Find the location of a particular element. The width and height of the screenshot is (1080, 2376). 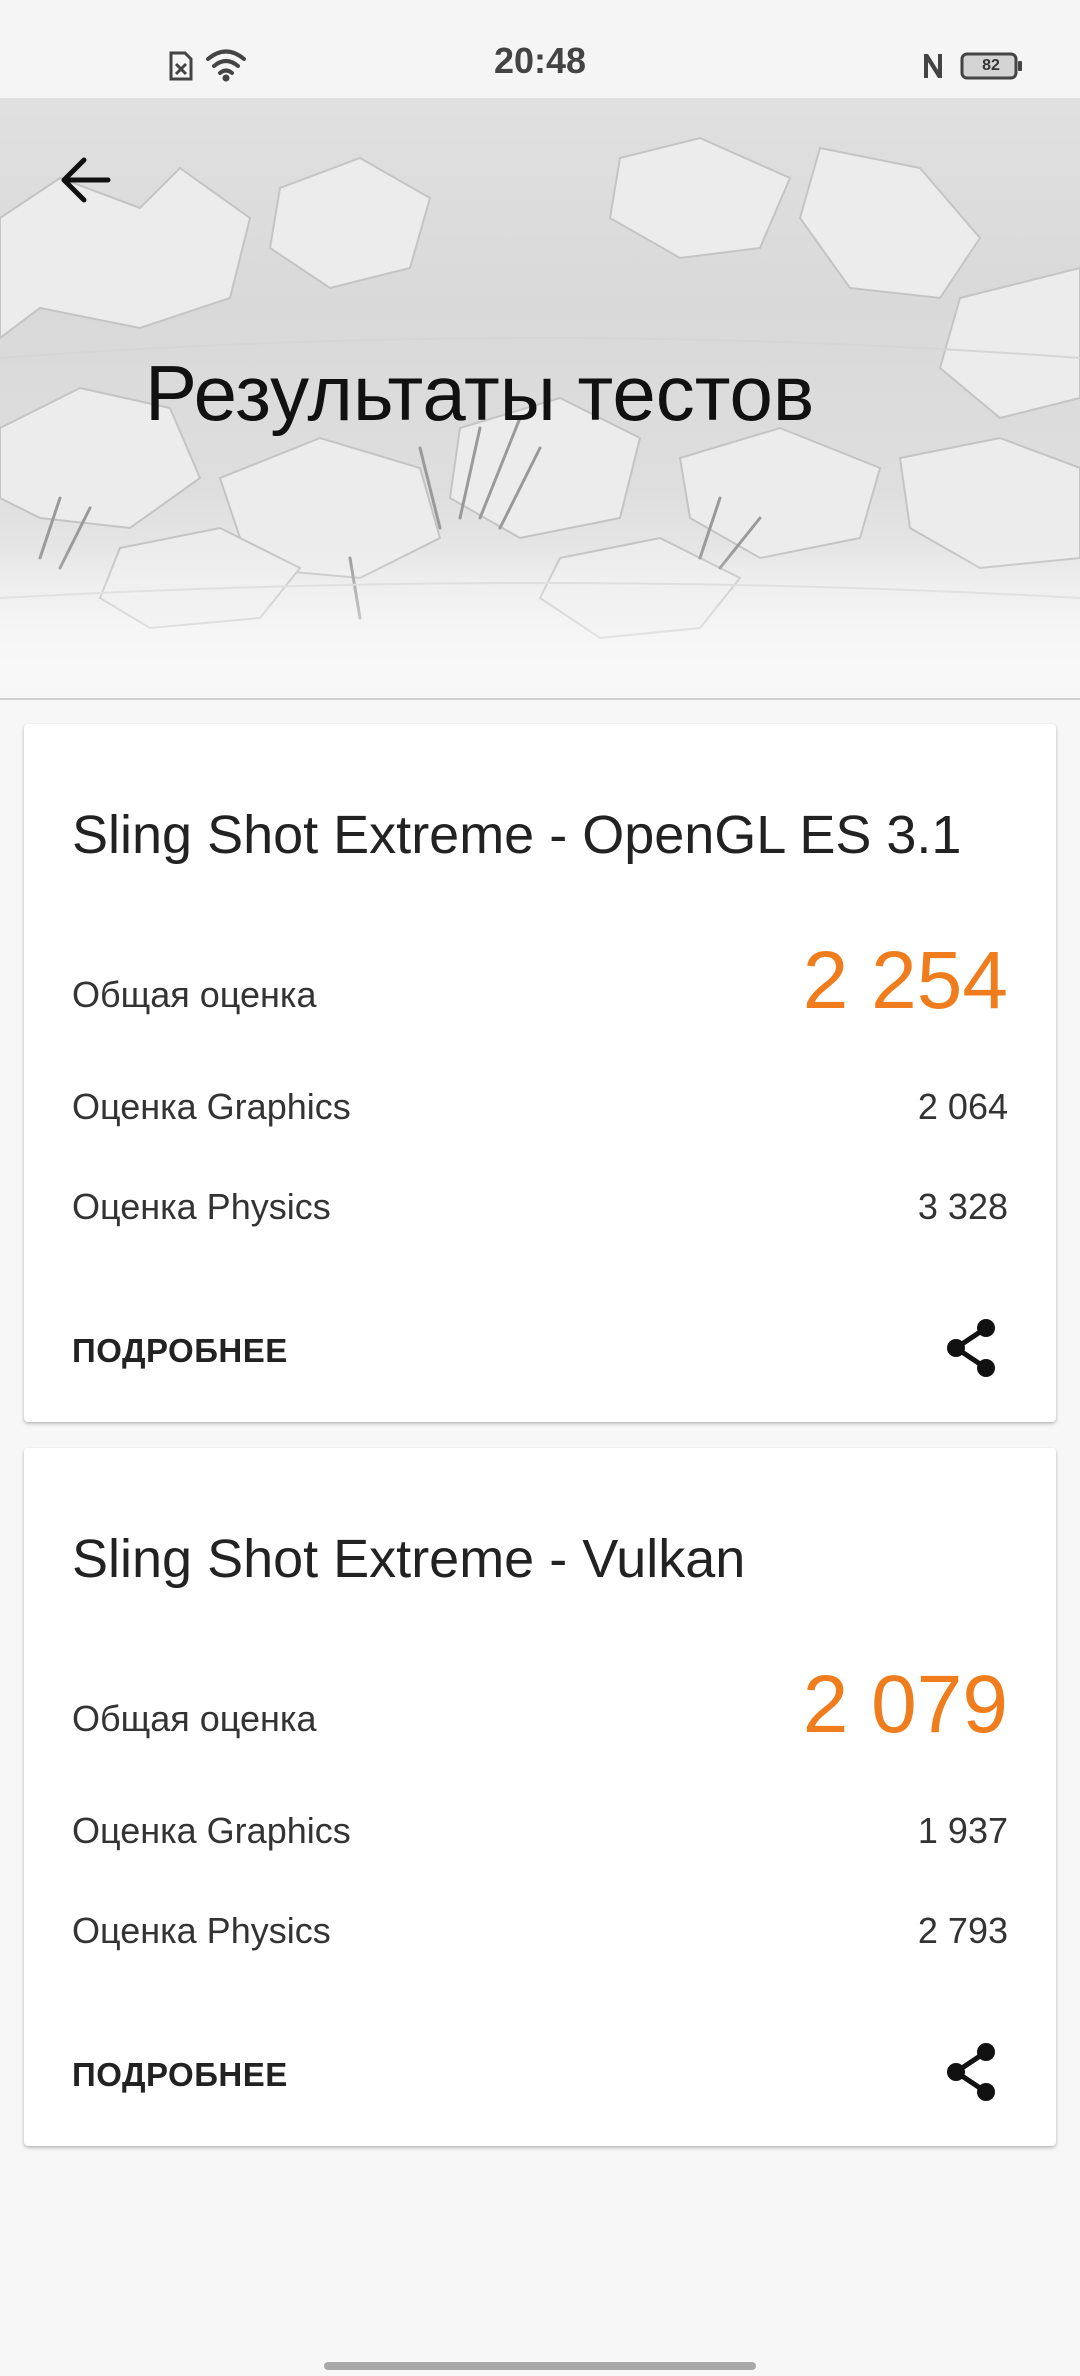

battery-level: 82 is located at coordinates (991, 65).